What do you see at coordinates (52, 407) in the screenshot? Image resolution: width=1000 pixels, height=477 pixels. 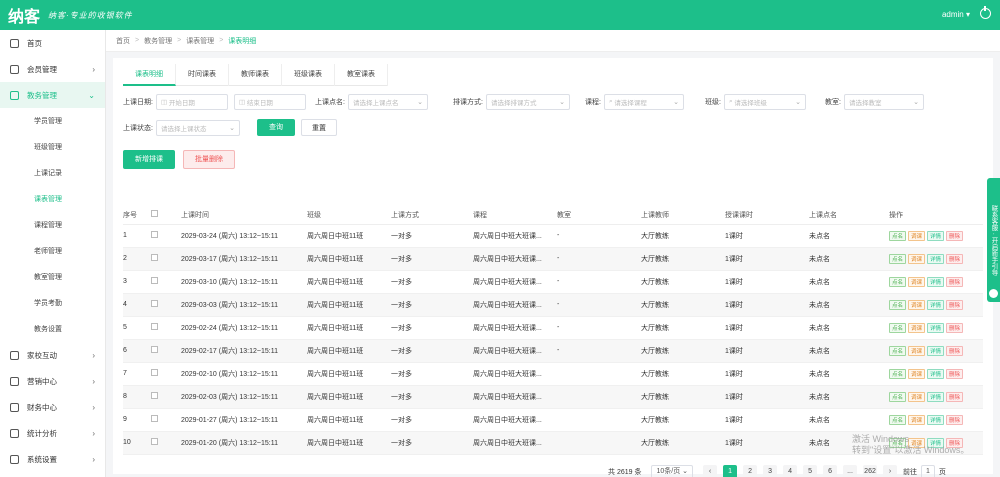 I see `sidebar-item-finance: 财务中心 ›` at bounding box center [52, 407].